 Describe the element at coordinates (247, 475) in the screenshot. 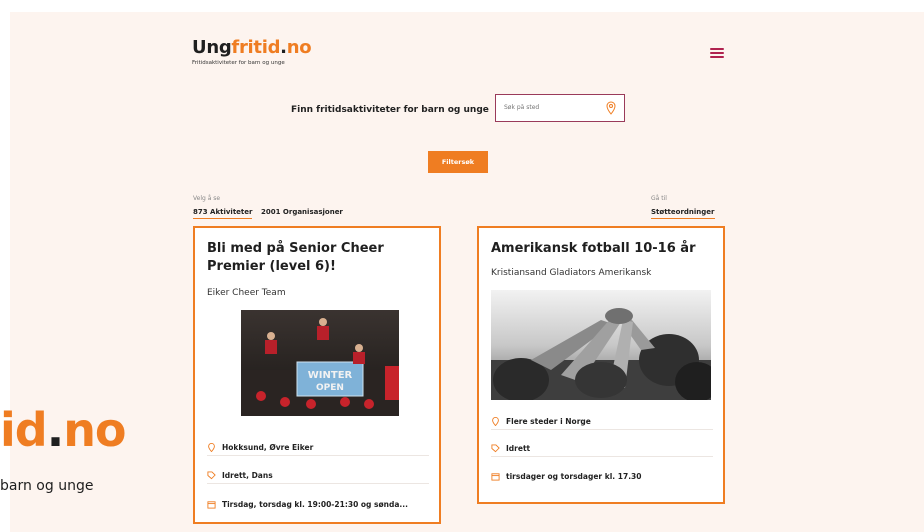

I see `card-category-text: Idrett, Dans` at that location.